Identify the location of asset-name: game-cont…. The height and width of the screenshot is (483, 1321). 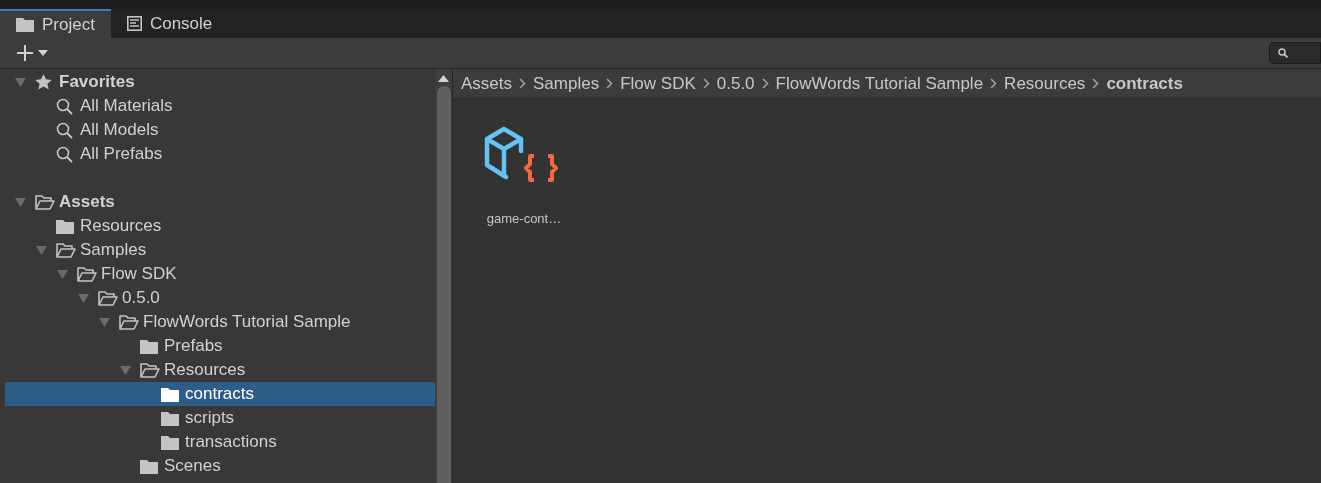
(524, 219).